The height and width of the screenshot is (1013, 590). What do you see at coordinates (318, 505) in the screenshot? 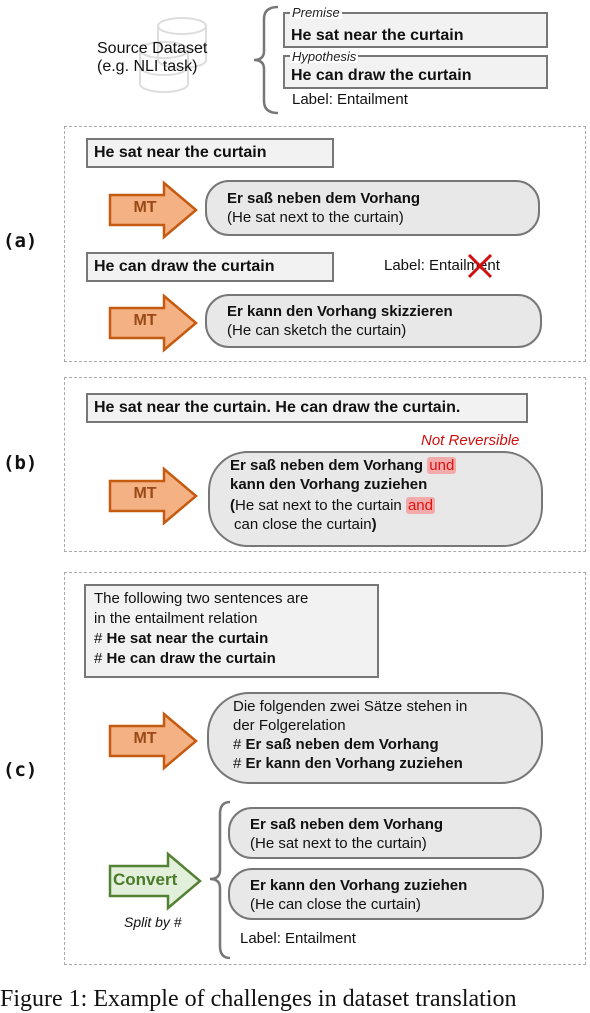
I see `gloss-line-1: He sat next to the curtain` at bounding box center [318, 505].